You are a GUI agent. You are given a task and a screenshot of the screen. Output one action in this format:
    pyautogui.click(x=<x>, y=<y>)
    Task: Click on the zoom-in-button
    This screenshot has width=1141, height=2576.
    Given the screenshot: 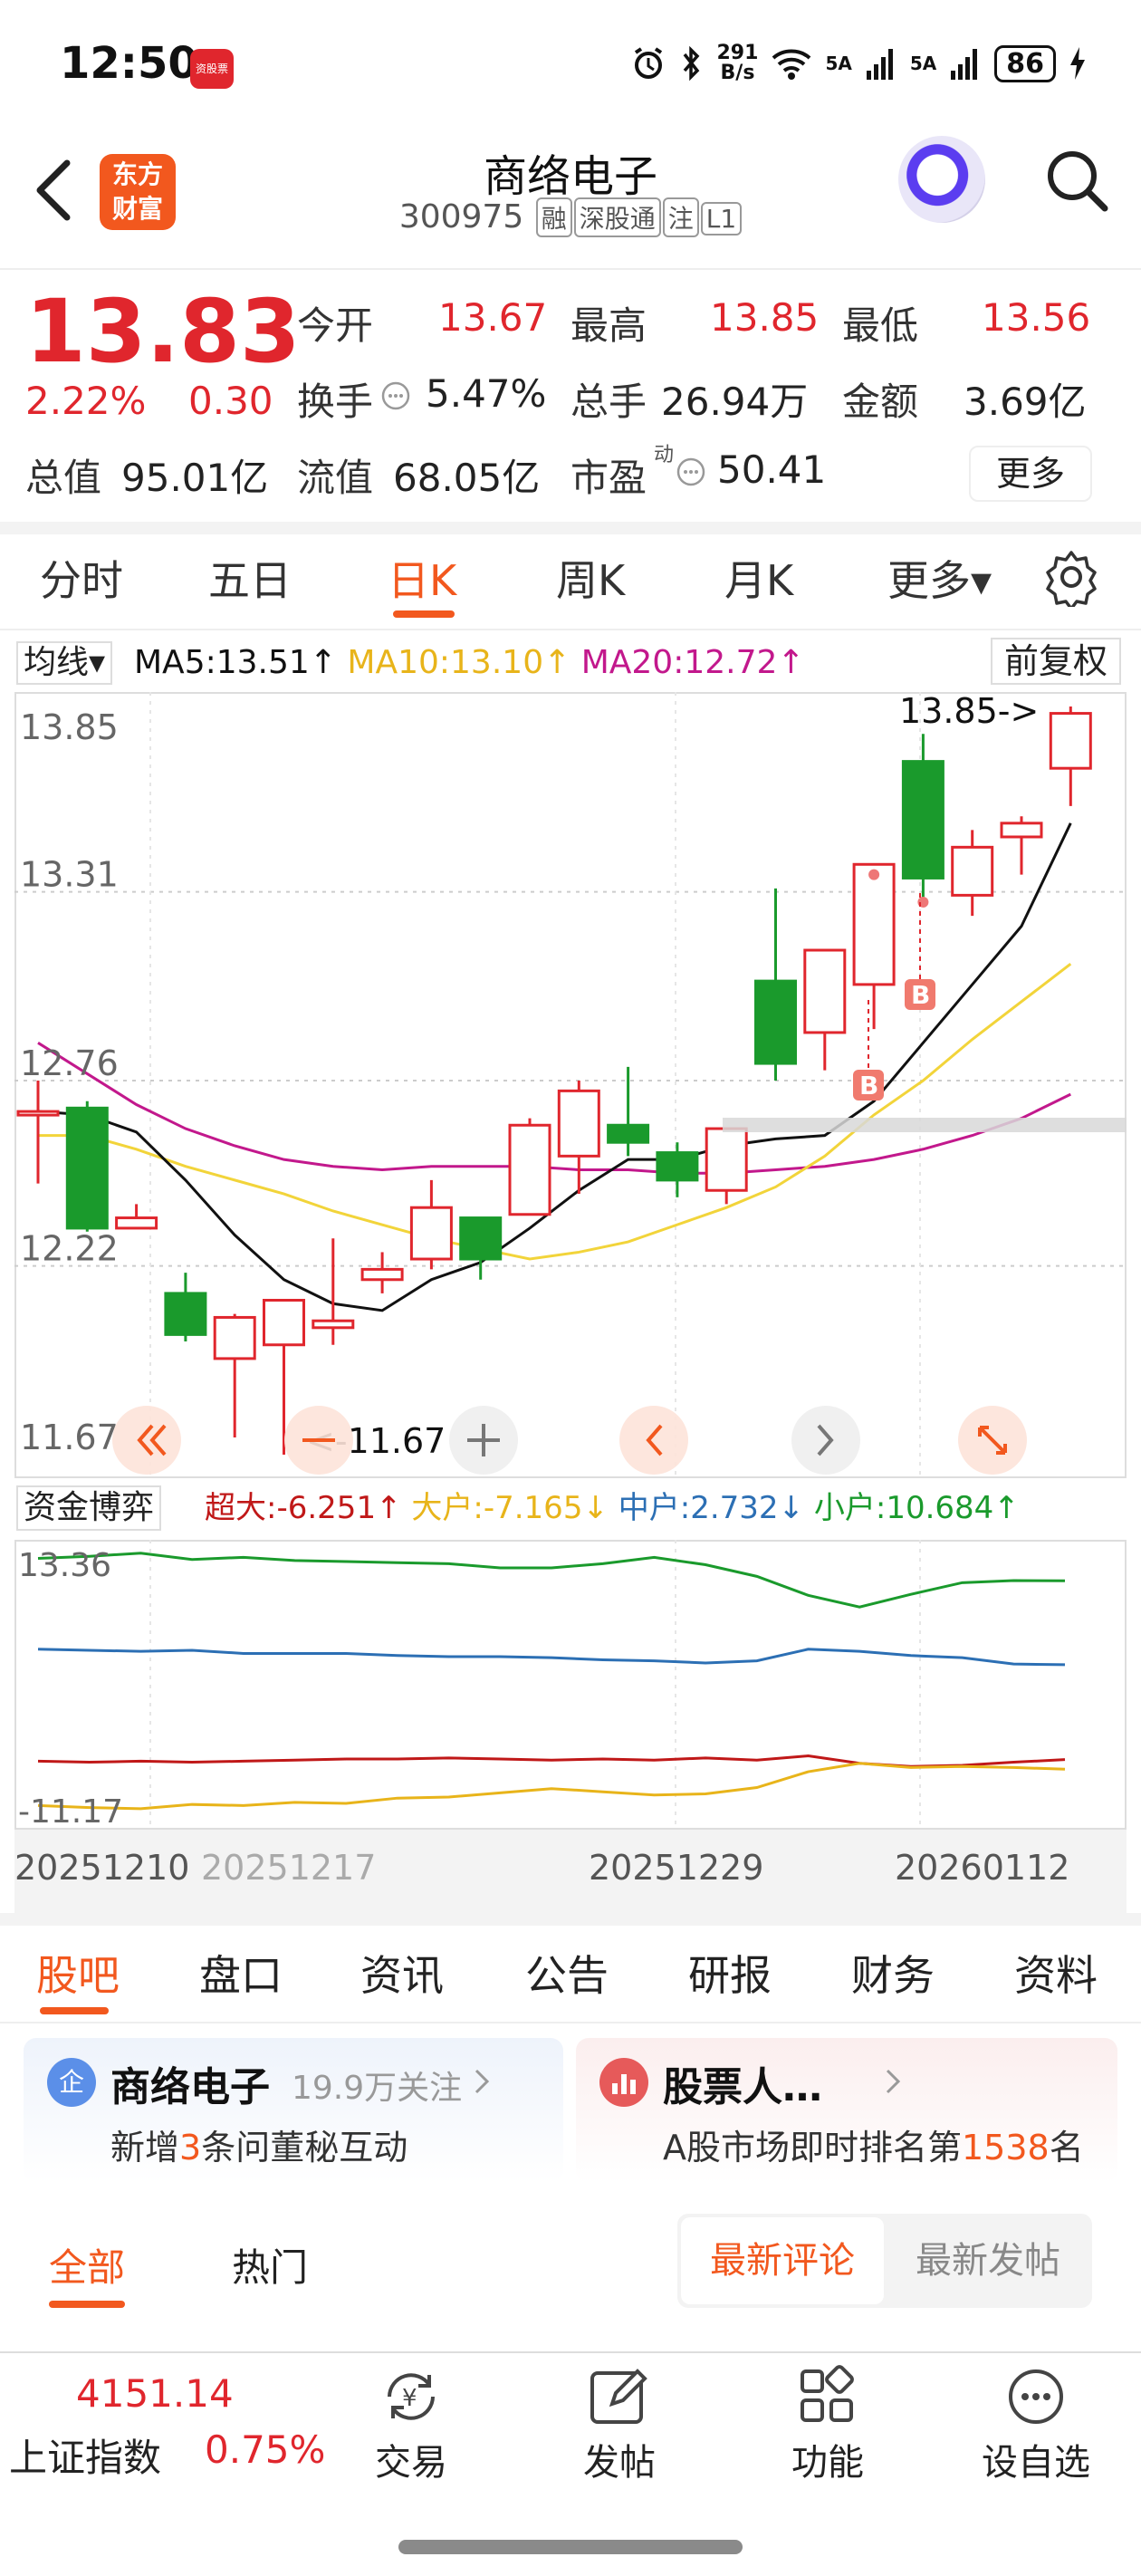 What is the action you would take?
    pyautogui.click(x=484, y=1440)
    